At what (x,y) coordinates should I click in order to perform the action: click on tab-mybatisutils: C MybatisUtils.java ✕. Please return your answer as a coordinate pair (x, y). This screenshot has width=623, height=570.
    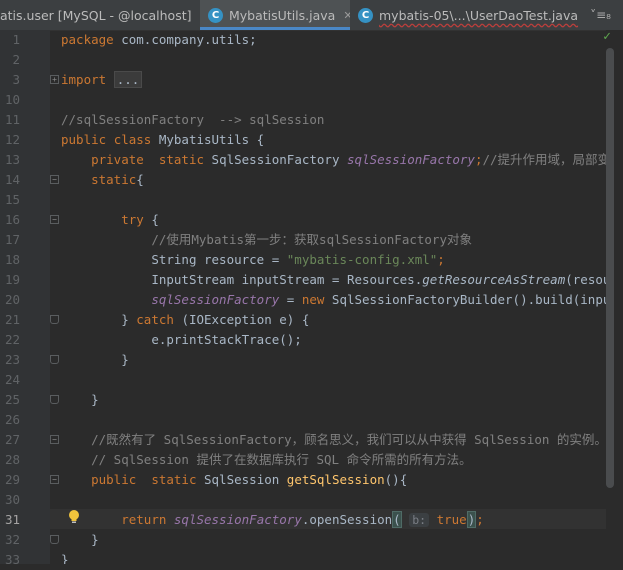
    Looking at the image, I should click on (275, 15).